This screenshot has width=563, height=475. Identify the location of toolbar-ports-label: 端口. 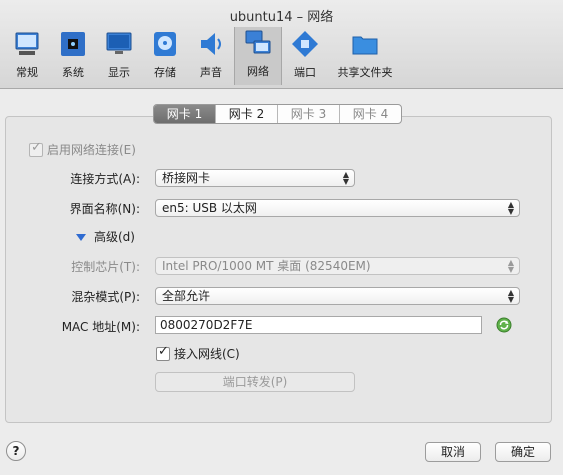
(305, 72).